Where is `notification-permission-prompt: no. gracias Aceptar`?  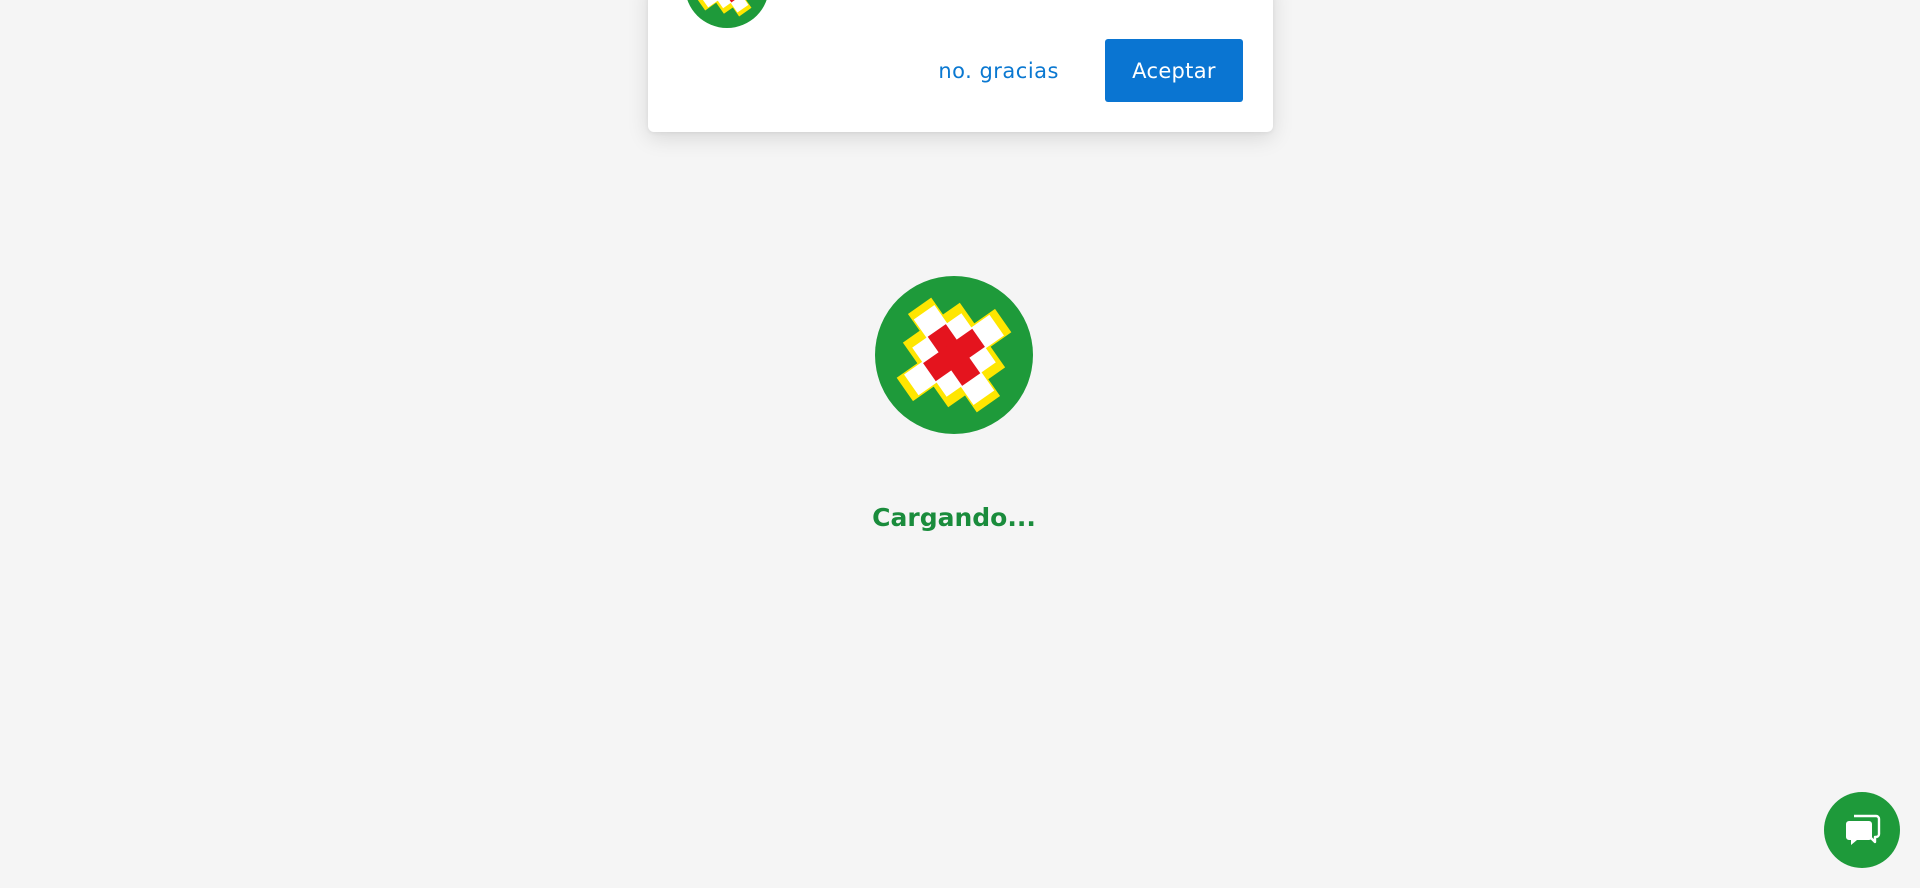 notification-permission-prompt: no. gracias Aceptar is located at coordinates (960, 66).